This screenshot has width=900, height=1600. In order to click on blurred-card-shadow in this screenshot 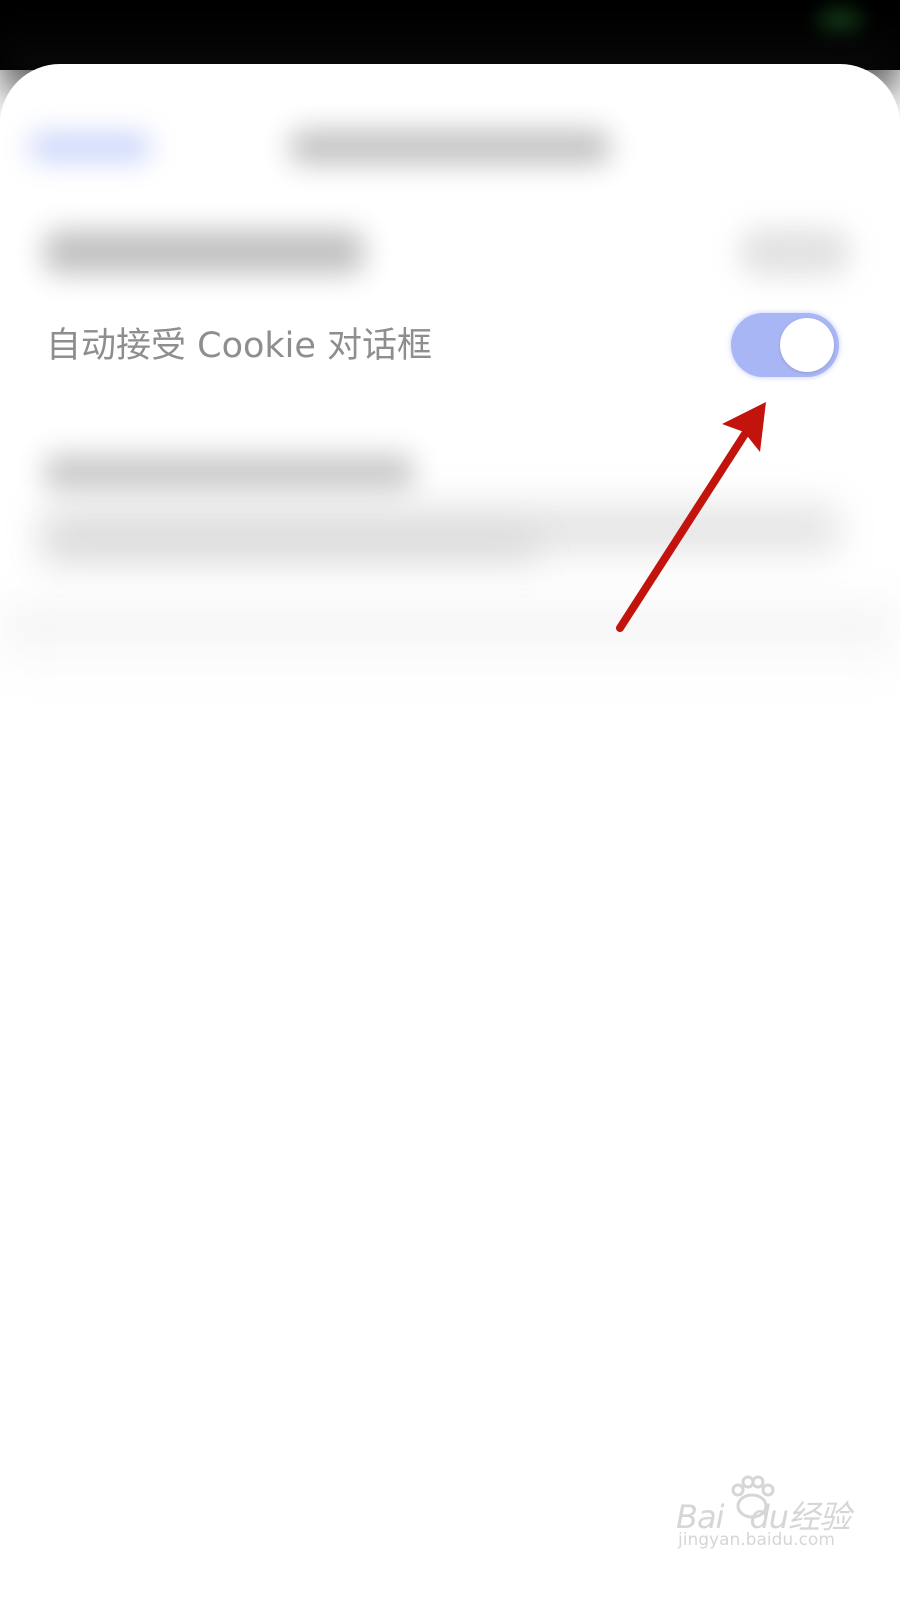, I will do `click(450, 644)`.